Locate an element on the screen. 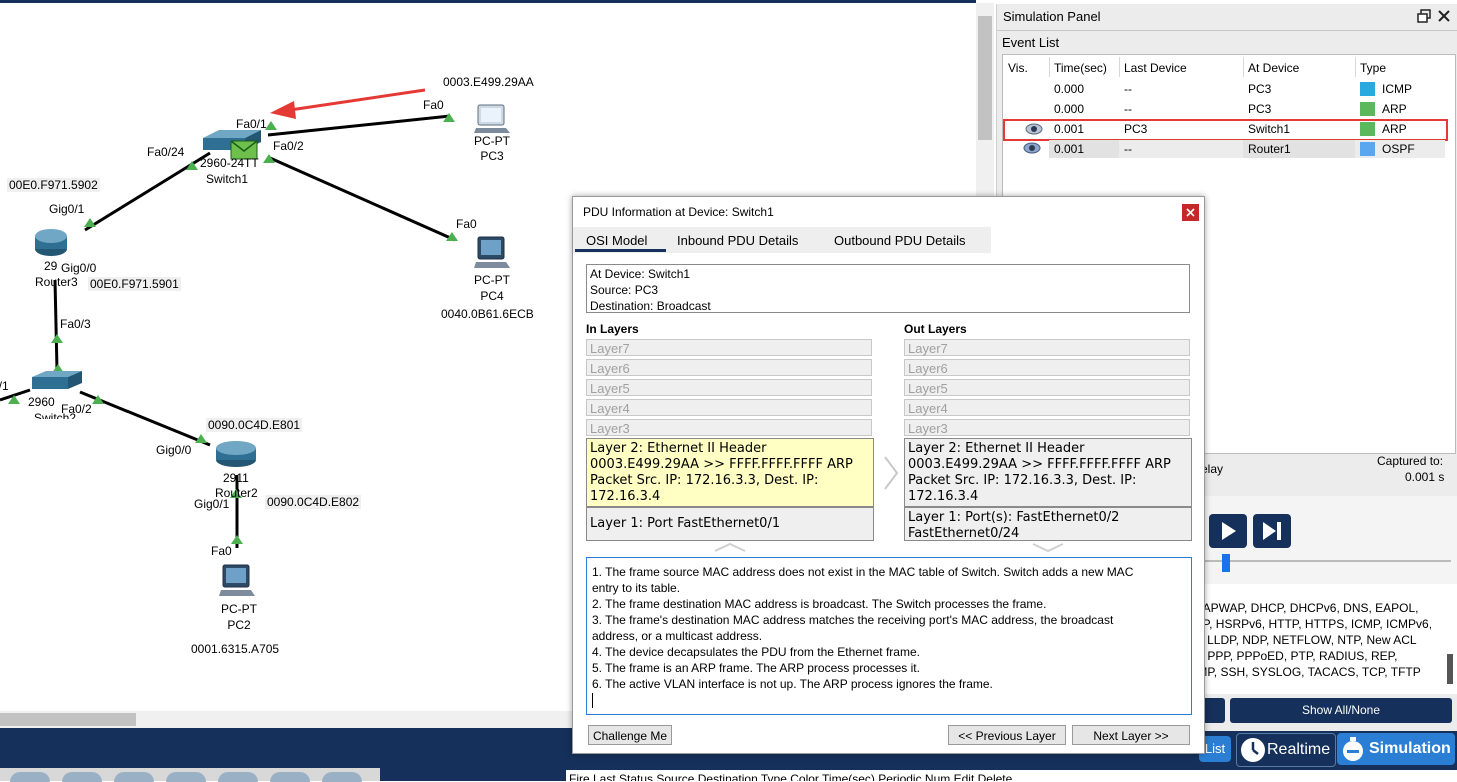  switch1-port-fa02: Fa0/2 is located at coordinates (288, 146).